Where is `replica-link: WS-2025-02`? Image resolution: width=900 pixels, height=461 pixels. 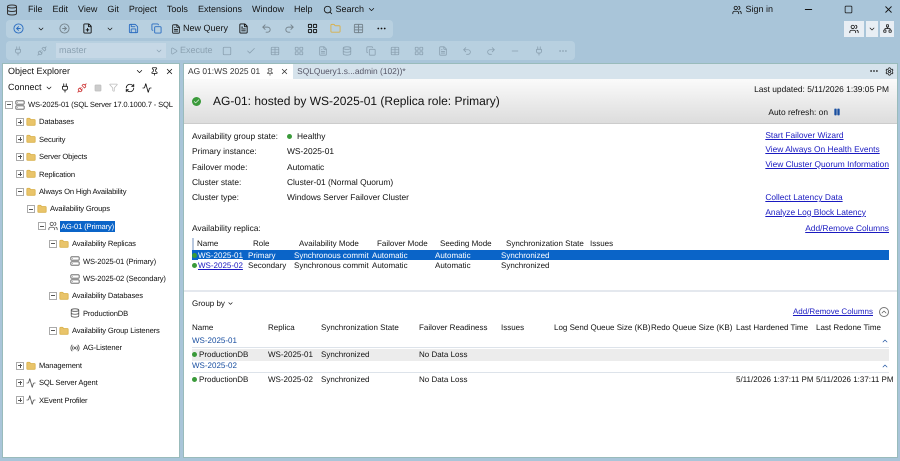 replica-link: WS-2025-02 is located at coordinates (220, 266).